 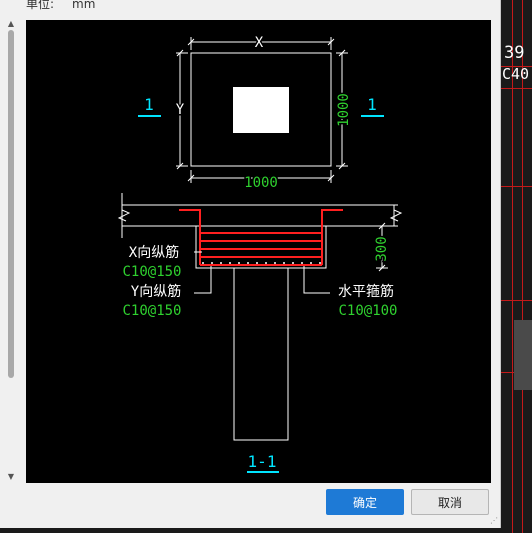 What do you see at coordinates (516, 74) in the screenshot?
I see `background-number: C40` at bounding box center [516, 74].